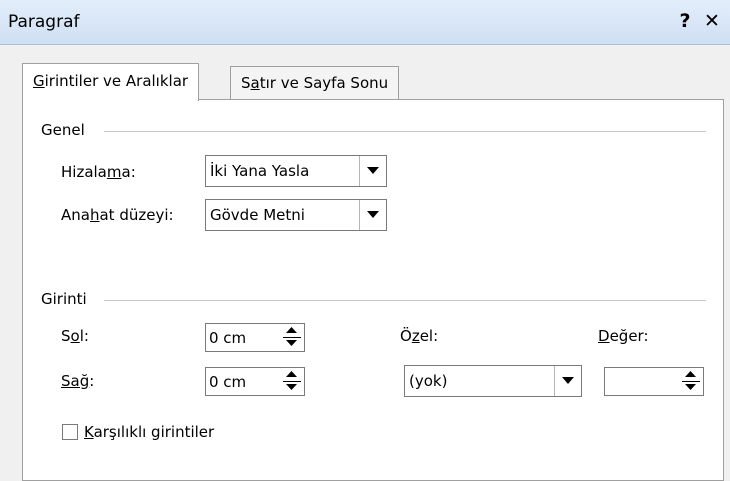  I want to click on alignment-value: İki Yana Yasla, so click(260, 171).